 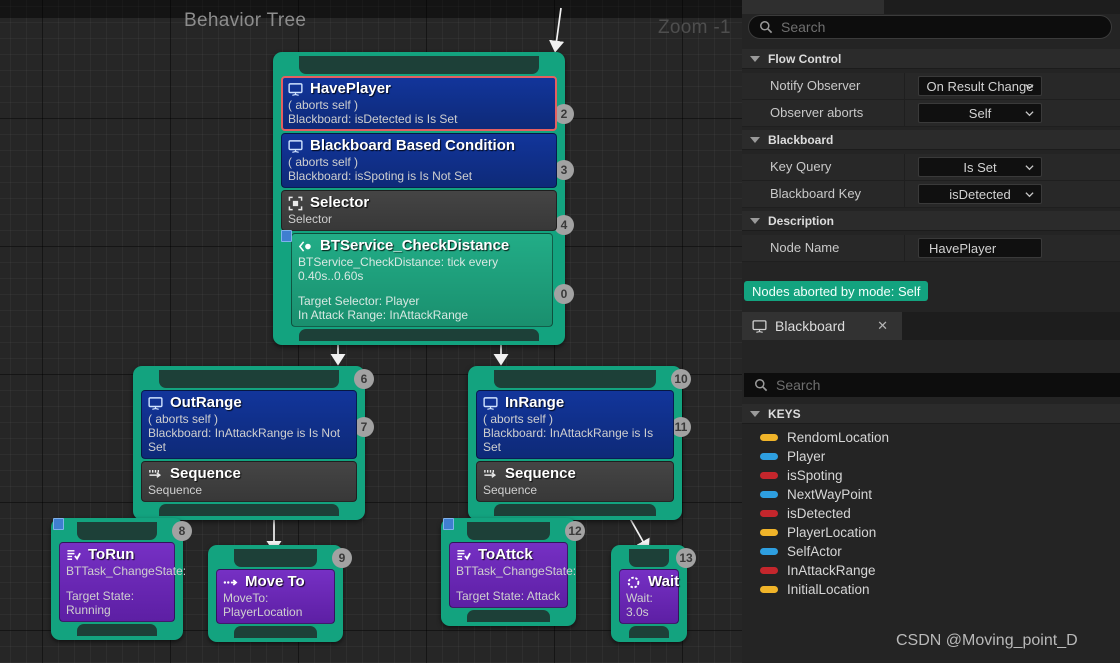 I want to click on blackboard-icon, so click(x=759, y=326).